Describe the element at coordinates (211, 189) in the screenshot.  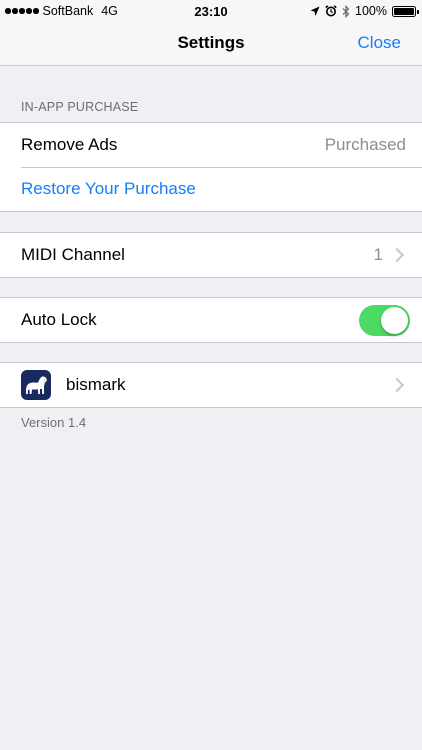
I see `row-restore-purchase: Restore Your Purchase` at that location.